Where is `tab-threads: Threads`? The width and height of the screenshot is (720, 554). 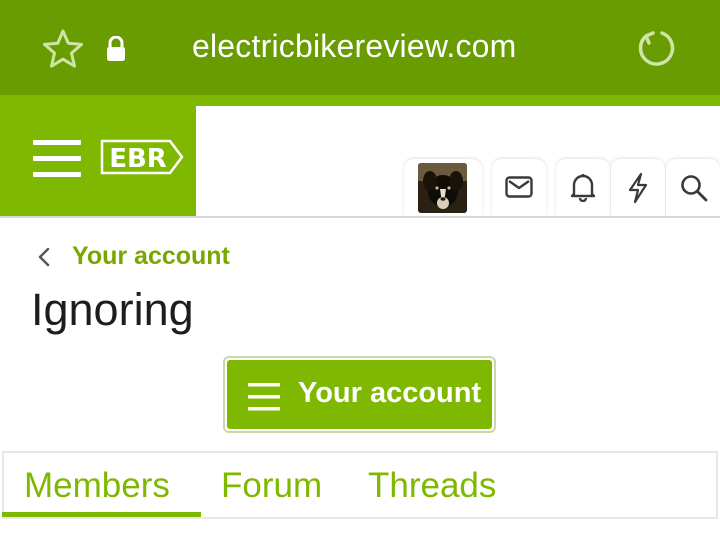 tab-threads: Threads is located at coordinates (432, 486).